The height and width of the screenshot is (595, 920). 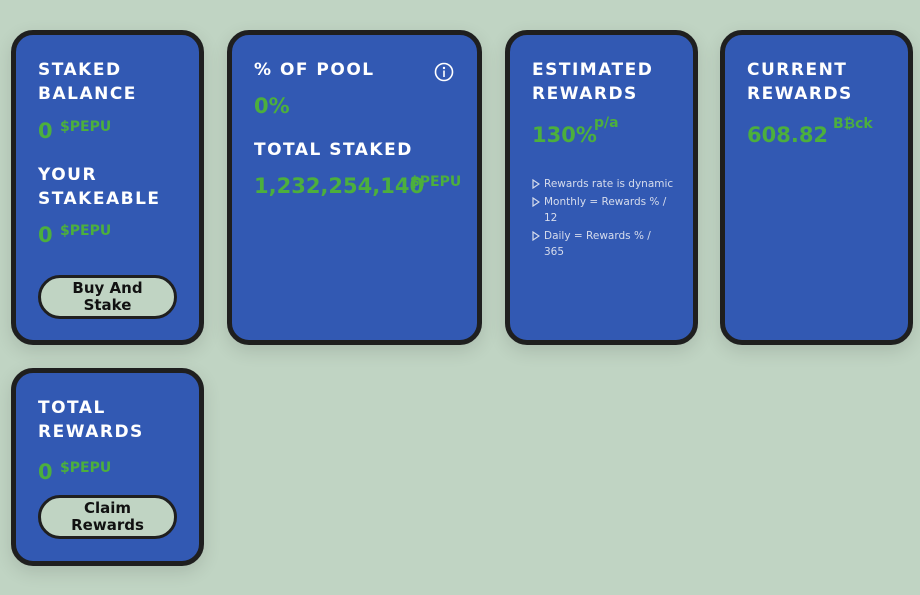 What do you see at coordinates (86, 468) in the screenshot?
I see `total-rewards-unit: $PEPU` at bounding box center [86, 468].